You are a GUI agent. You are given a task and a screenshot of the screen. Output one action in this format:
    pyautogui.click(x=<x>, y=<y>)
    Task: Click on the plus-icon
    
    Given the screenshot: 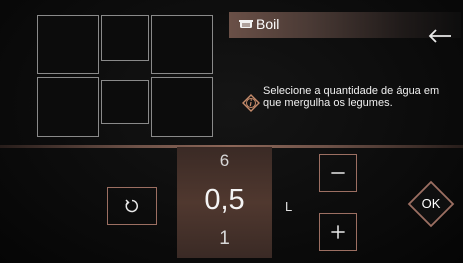 What is the action you would take?
    pyautogui.click(x=338, y=232)
    